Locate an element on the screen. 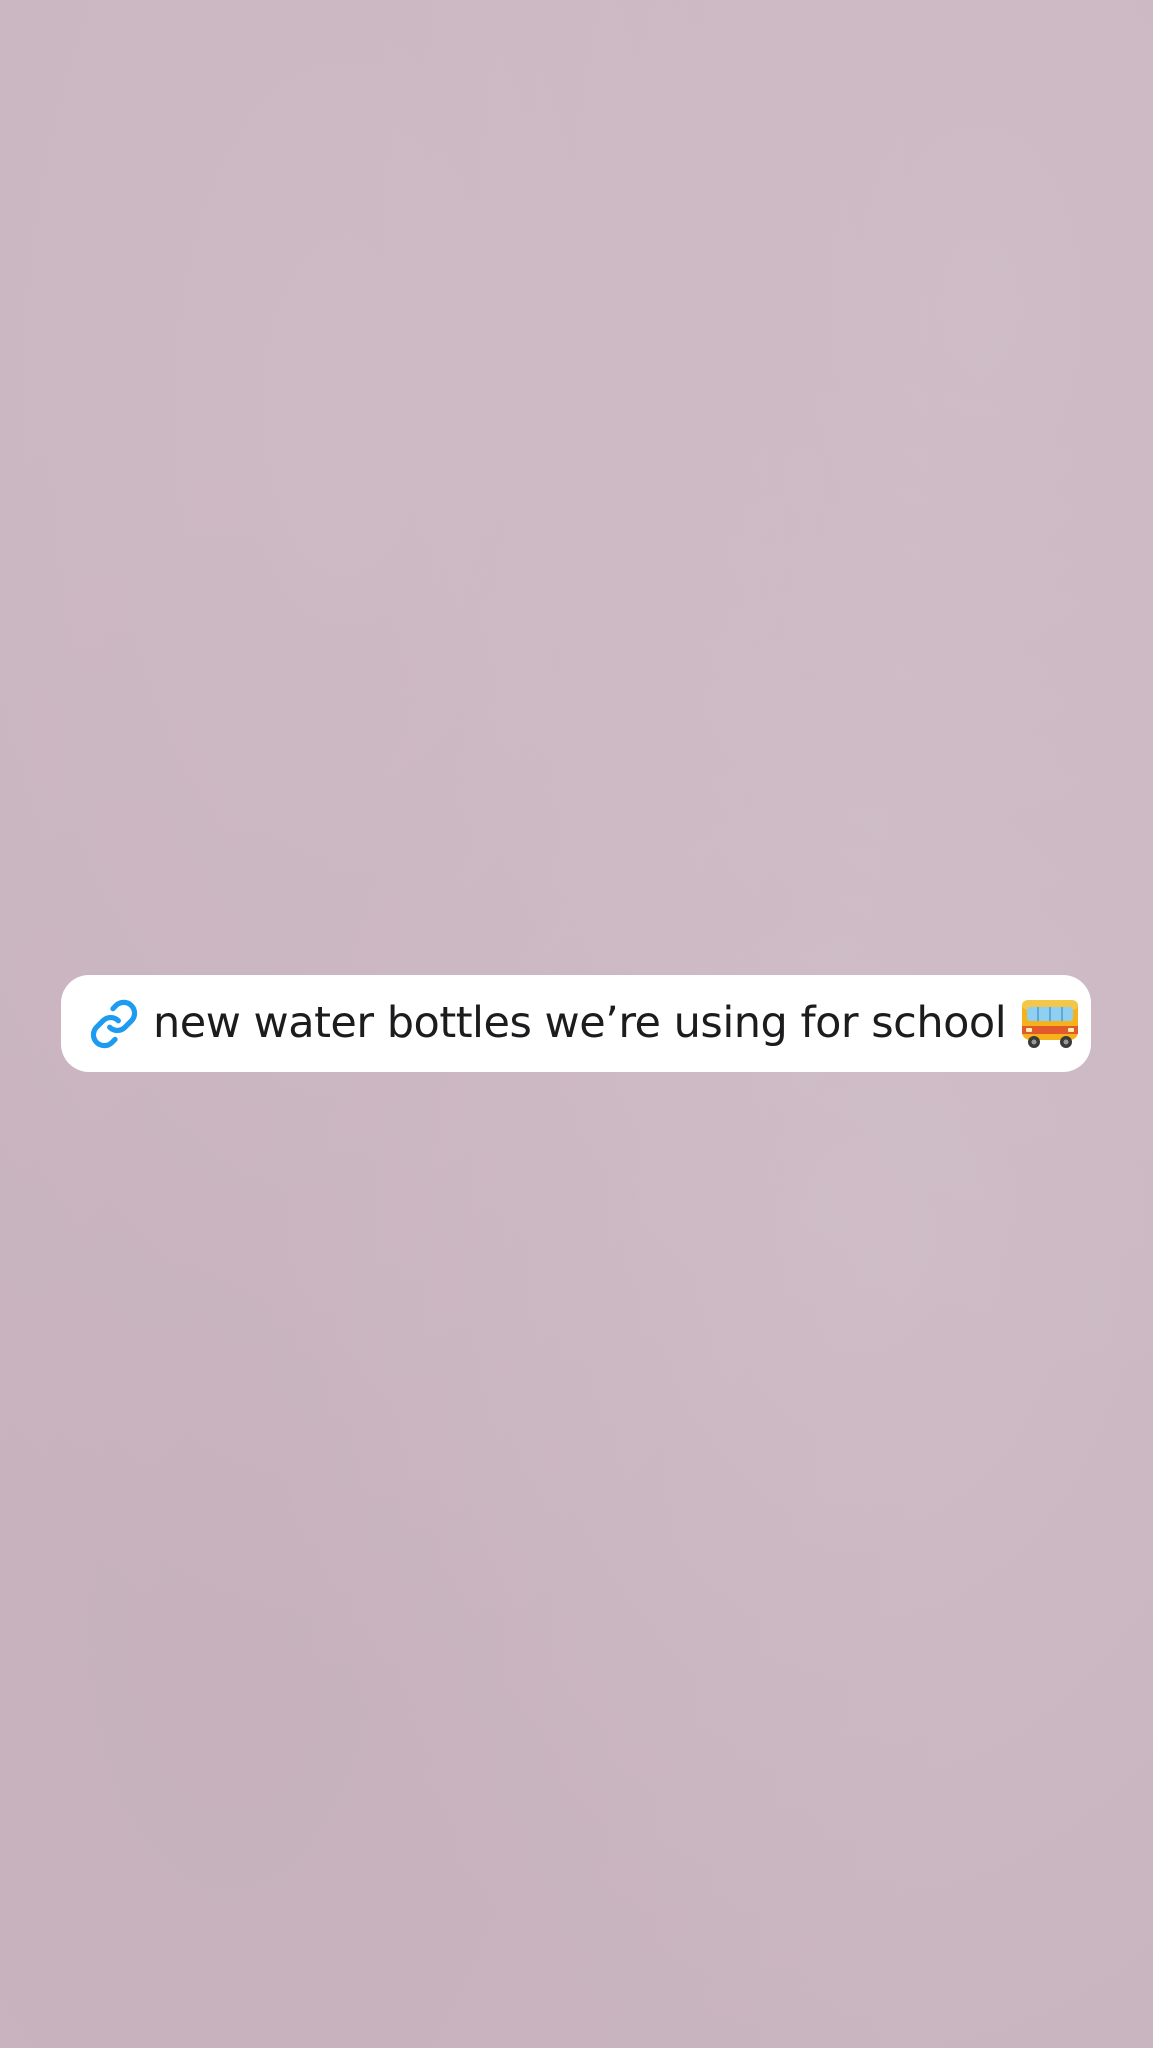 The width and height of the screenshot is (1153, 2048). link-chain-icon is located at coordinates (114, 1024).